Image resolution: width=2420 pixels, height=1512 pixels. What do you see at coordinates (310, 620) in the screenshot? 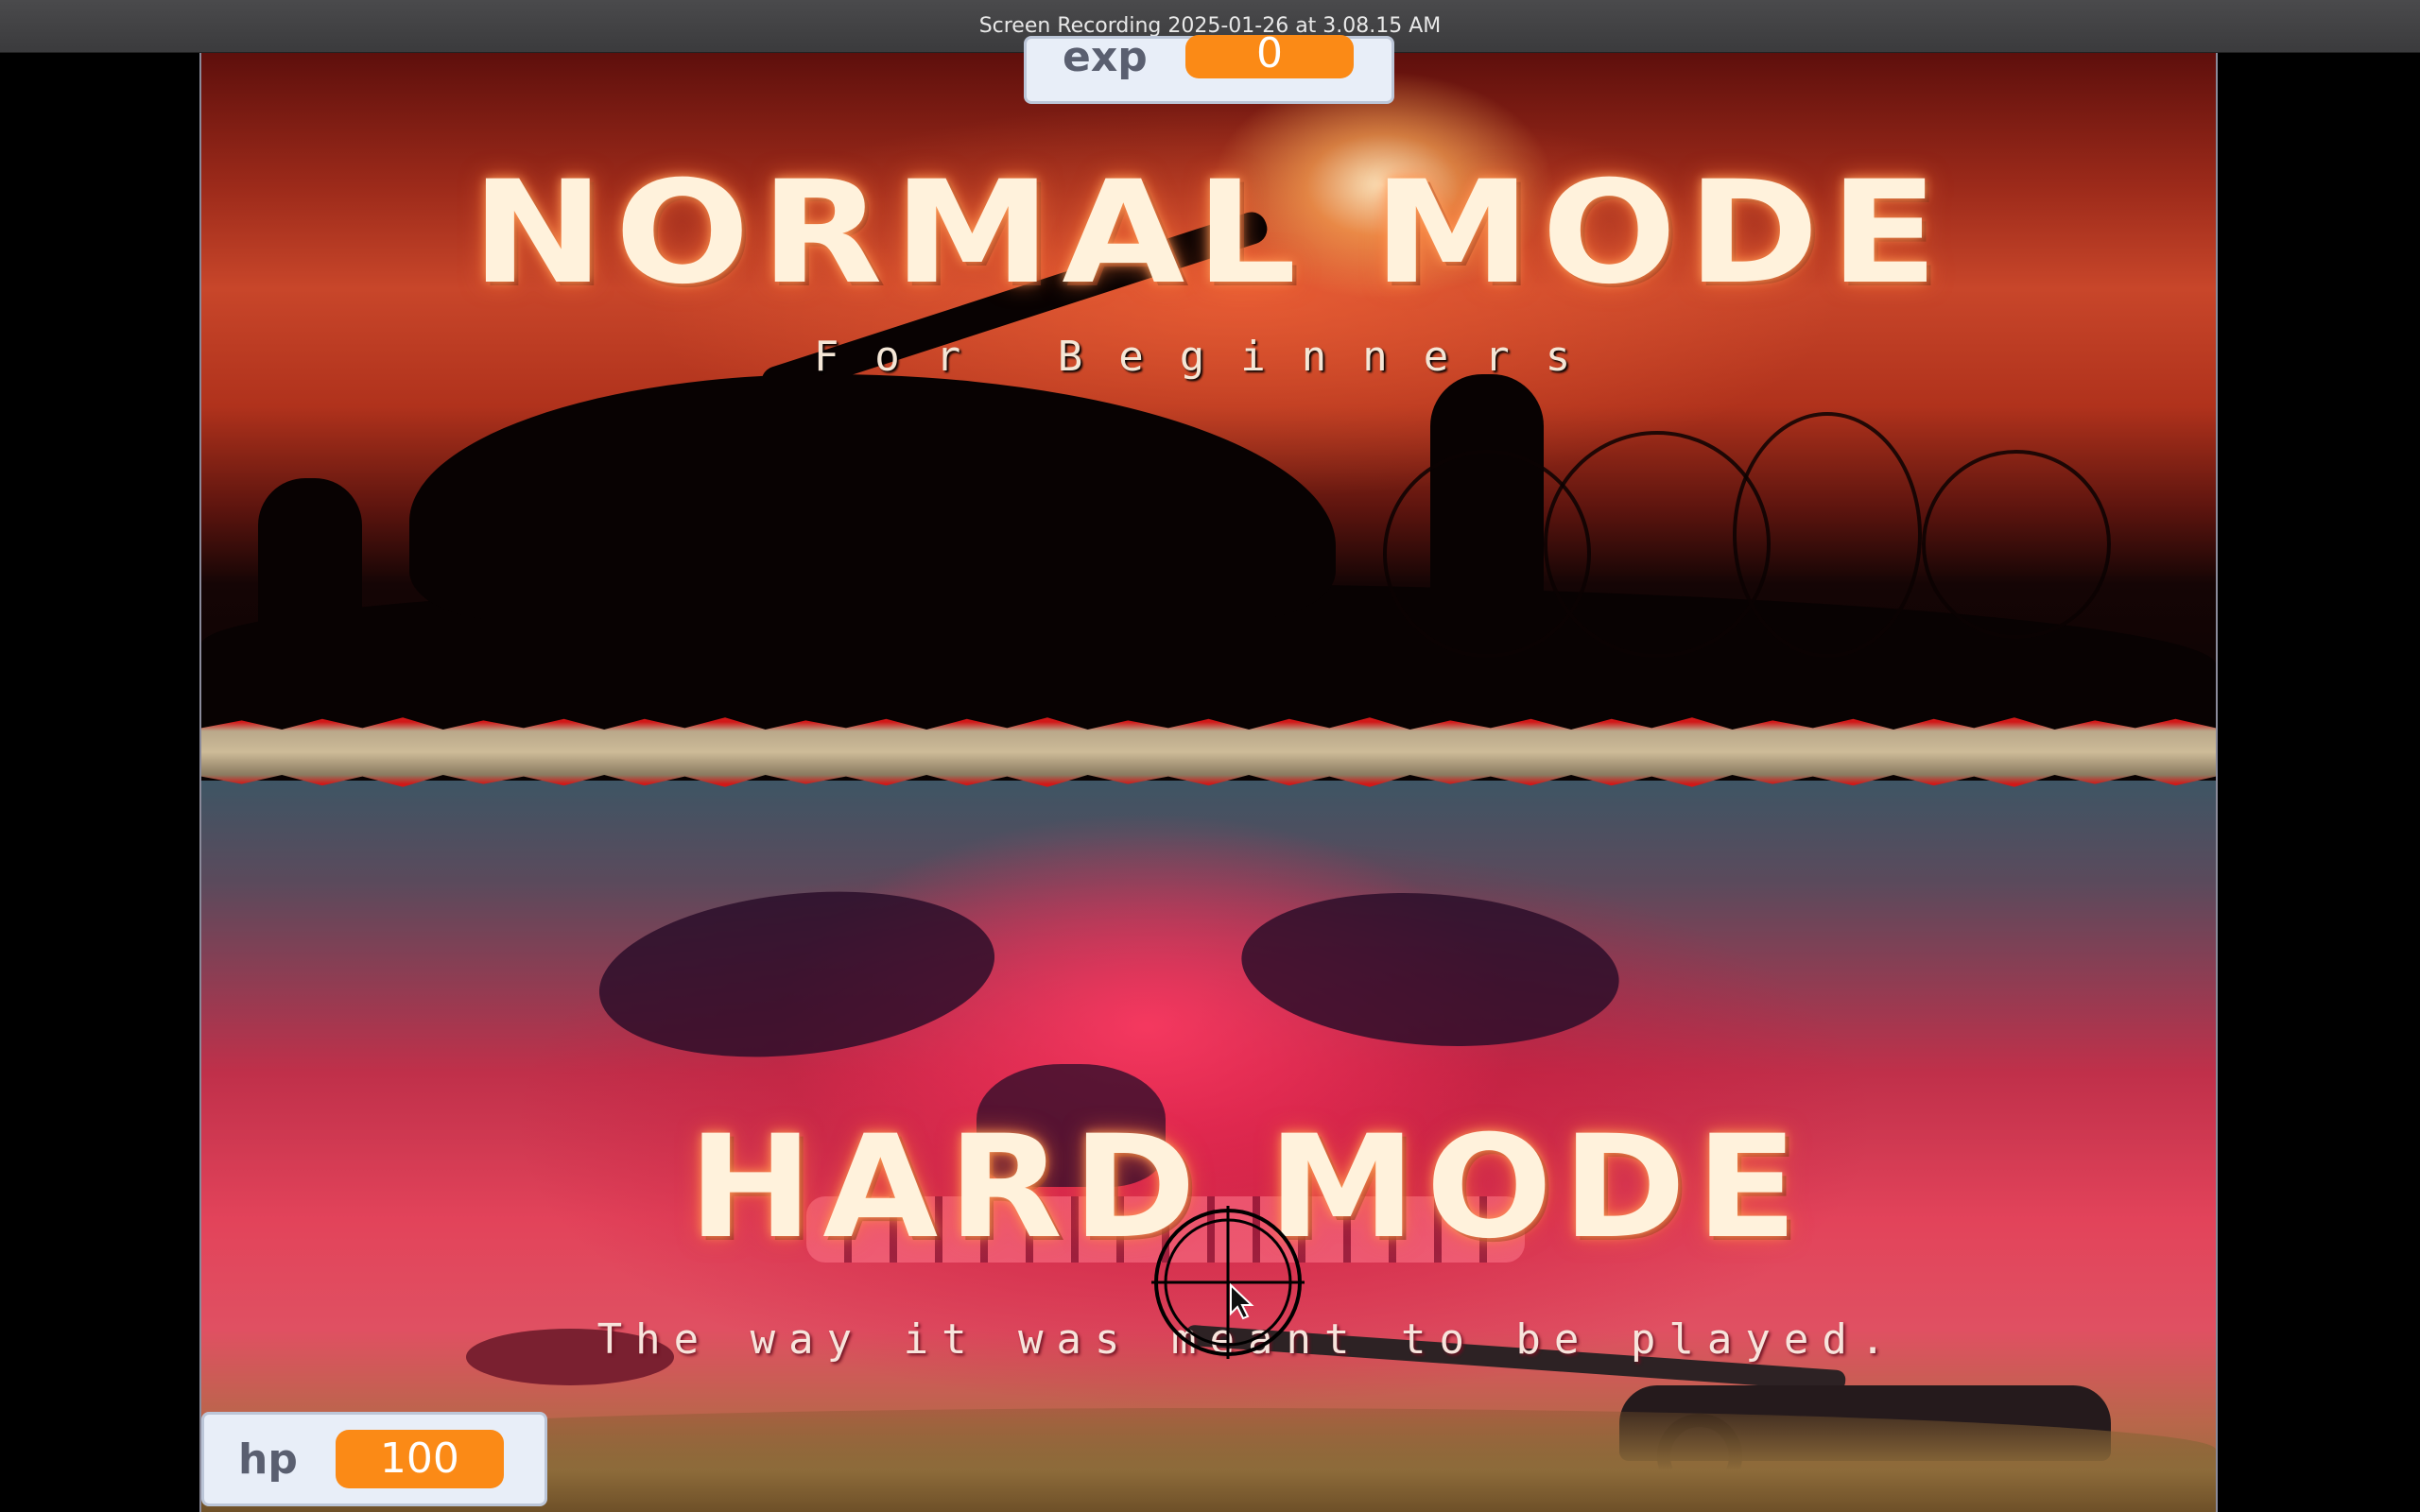
I see `soldier-silhouette` at bounding box center [310, 620].